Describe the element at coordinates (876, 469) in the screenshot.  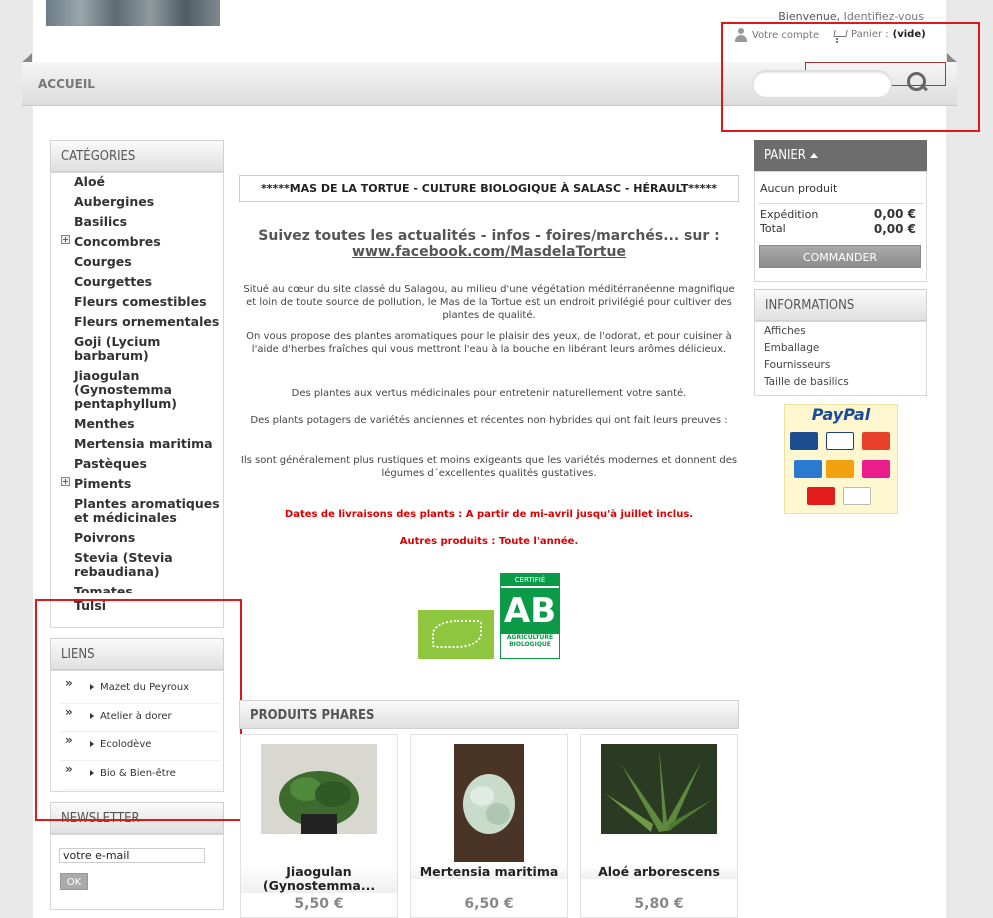
I see `card-icon` at that location.